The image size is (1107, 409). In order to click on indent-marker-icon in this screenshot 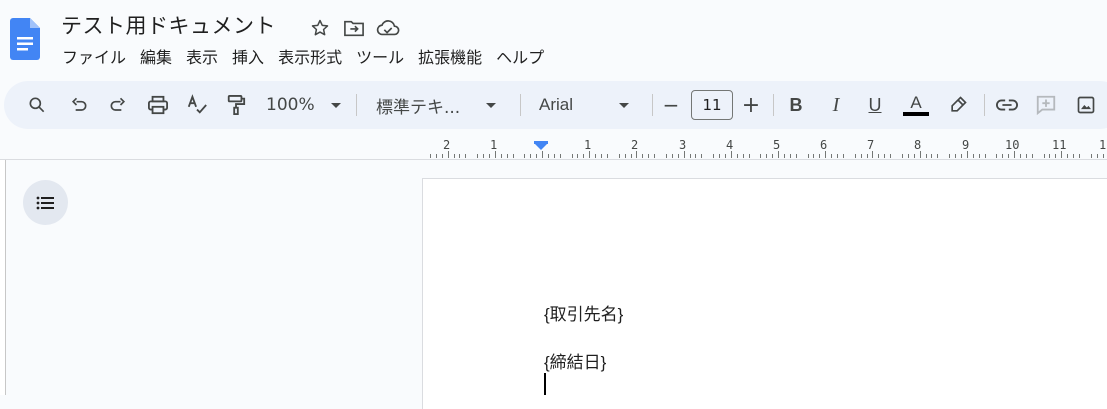, I will do `click(541, 146)`.